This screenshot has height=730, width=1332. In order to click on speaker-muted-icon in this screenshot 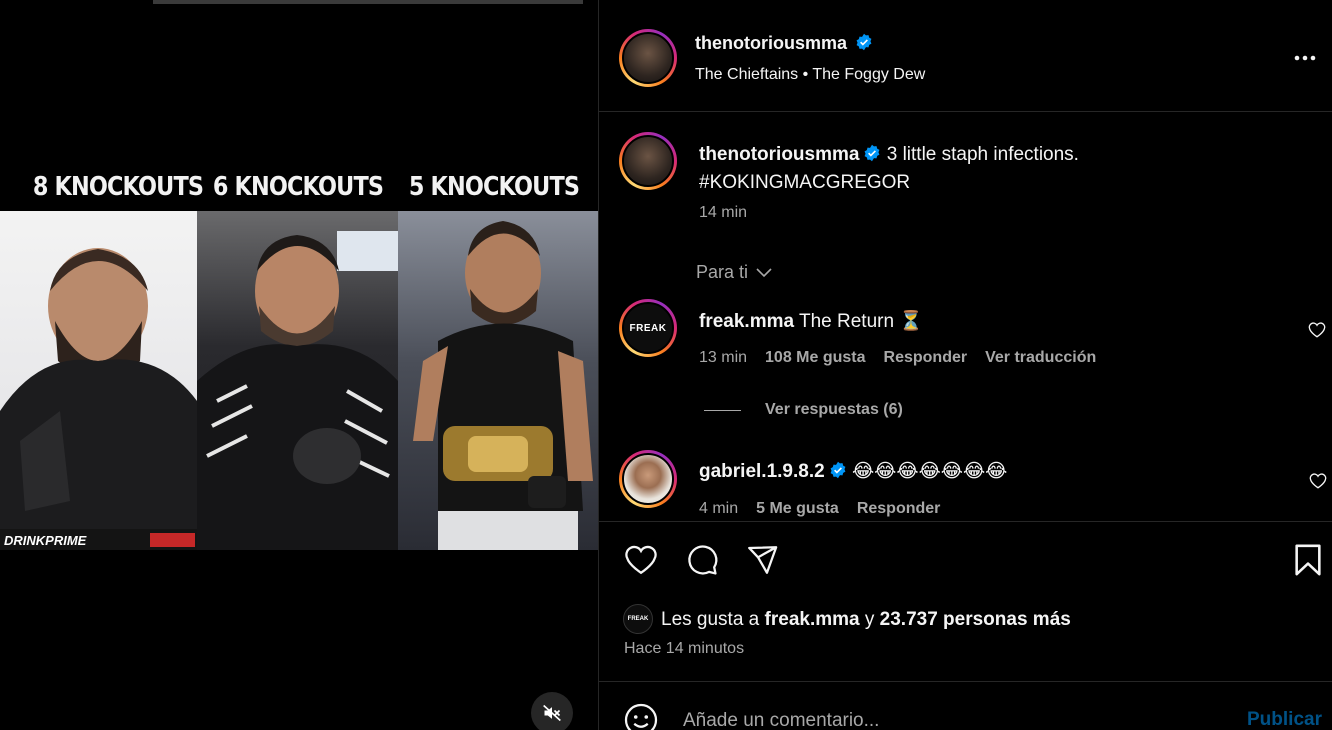, I will do `click(552, 713)`.